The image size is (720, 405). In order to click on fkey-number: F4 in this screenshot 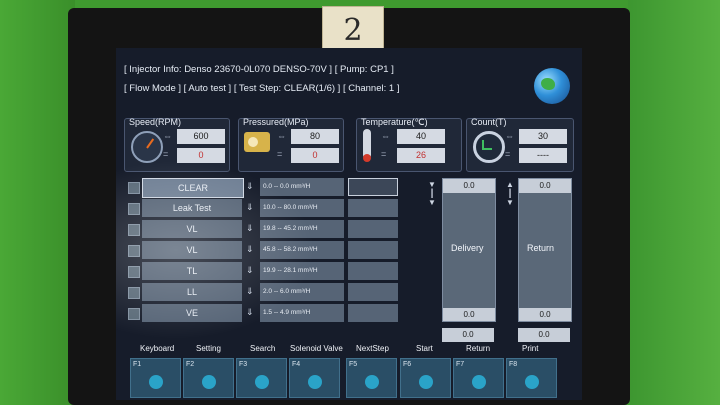, I will do `click(296, 364)`.